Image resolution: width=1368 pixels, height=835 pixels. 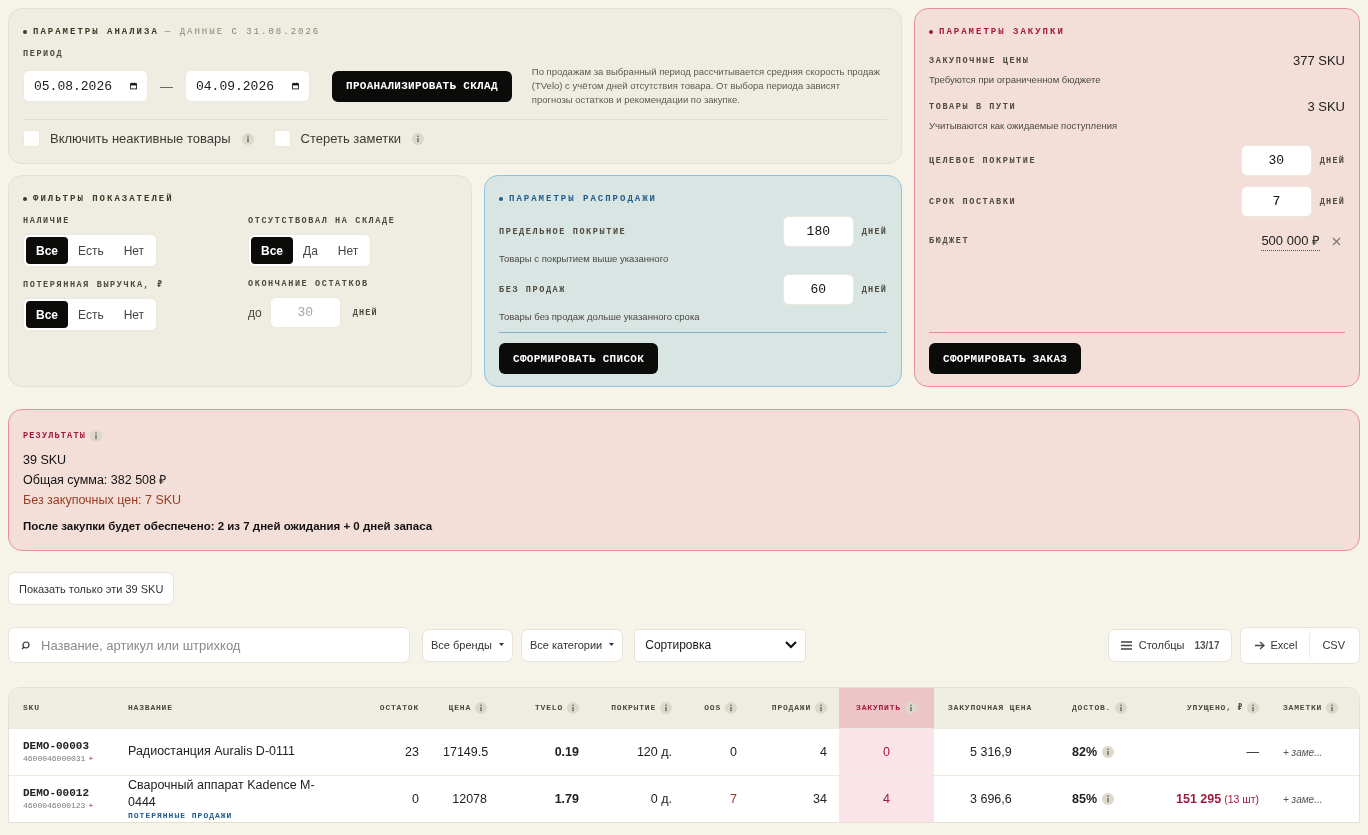 What do you see at coordinates (995, 708) in the screenshot?
I see `column-header: ЗАКУПОЧНАЯ ЦЕНА` at bounding box center [995, 708].